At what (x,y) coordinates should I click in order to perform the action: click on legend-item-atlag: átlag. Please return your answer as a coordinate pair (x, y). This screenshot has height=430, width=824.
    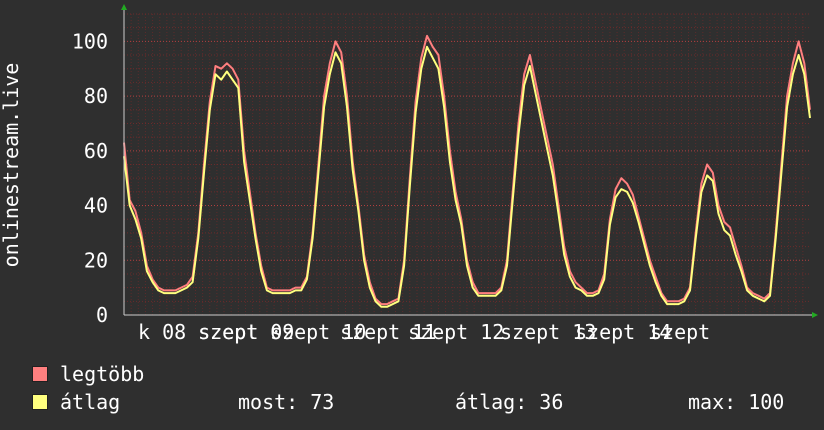
    Looking at the image, I should click on (76, 402).